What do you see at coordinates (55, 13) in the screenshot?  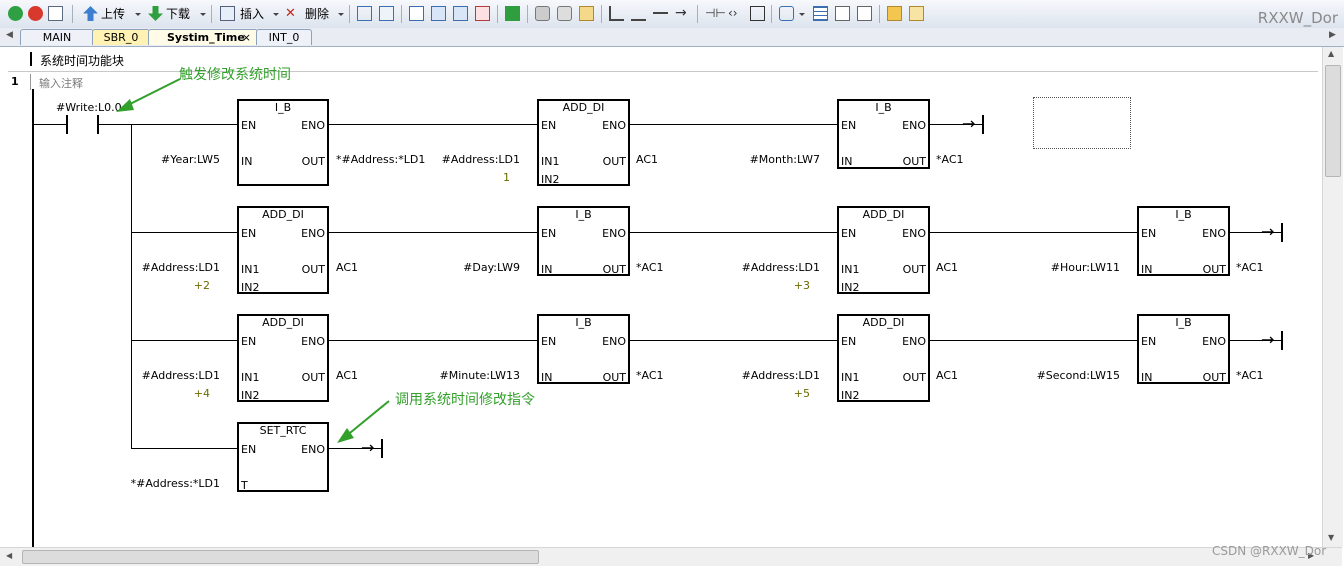 I see `compile-icon` at bounding box center [55, 13].